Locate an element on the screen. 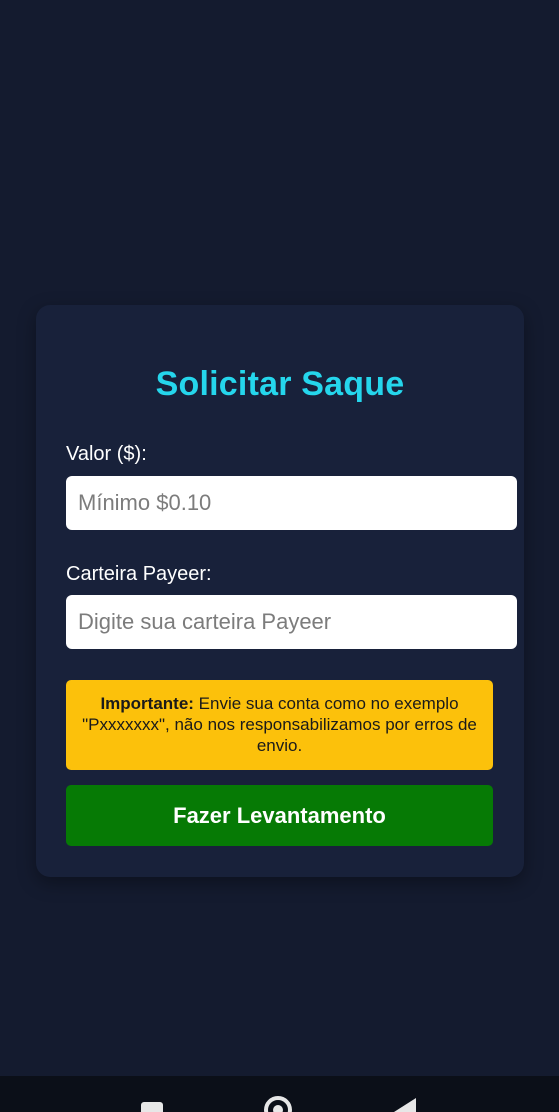 This screenshot has width=559, height=1112. wallet-label: Carteira Payeer: is located at coordinates (139, 574).